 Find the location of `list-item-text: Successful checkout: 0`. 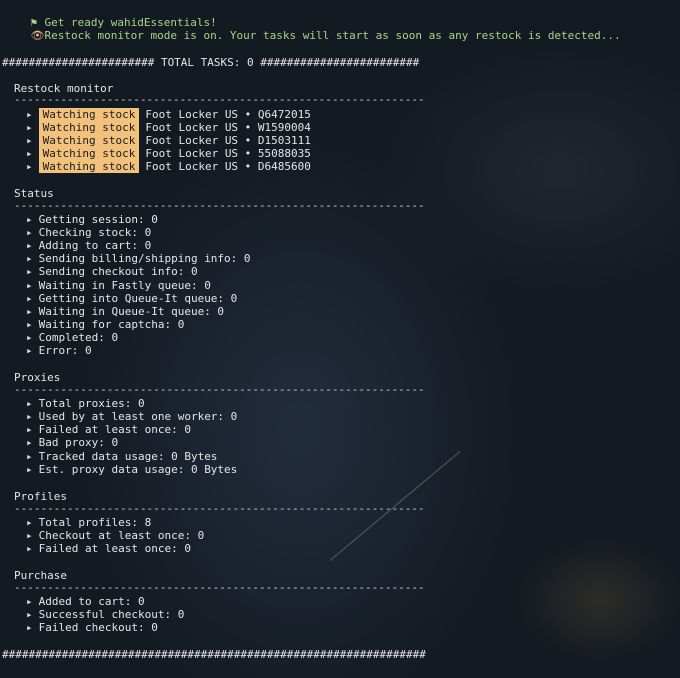

list-item-text: Successful checkout: 0 is located at coordinates (111, 614).